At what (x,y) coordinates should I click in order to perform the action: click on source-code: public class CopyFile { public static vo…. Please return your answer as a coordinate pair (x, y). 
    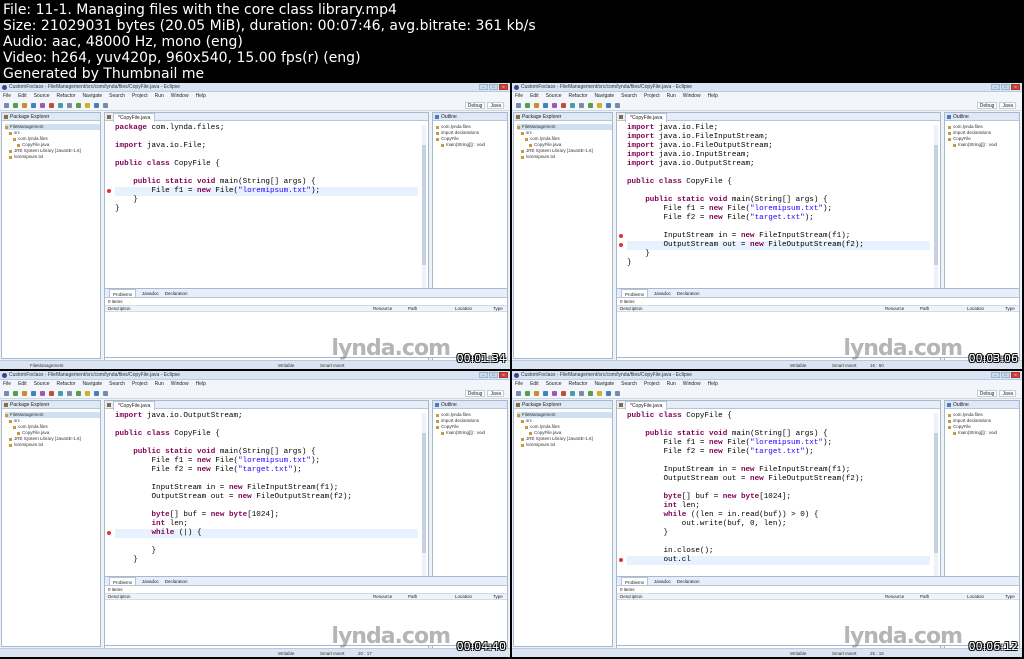
    Looking at the image, I should click on (778, 488).